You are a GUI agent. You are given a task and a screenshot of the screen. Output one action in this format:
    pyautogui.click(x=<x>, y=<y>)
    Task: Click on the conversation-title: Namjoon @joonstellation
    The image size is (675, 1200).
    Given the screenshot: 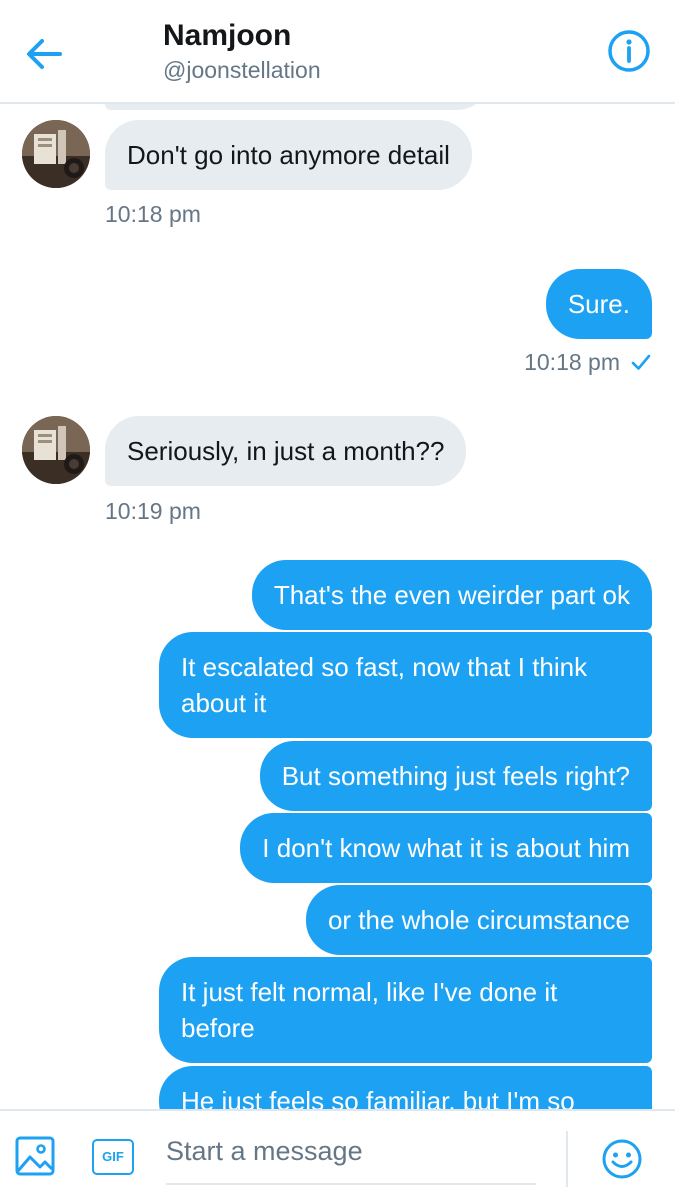 What is the action you would take?
    pyautogui.click(x=242, y=52)
    